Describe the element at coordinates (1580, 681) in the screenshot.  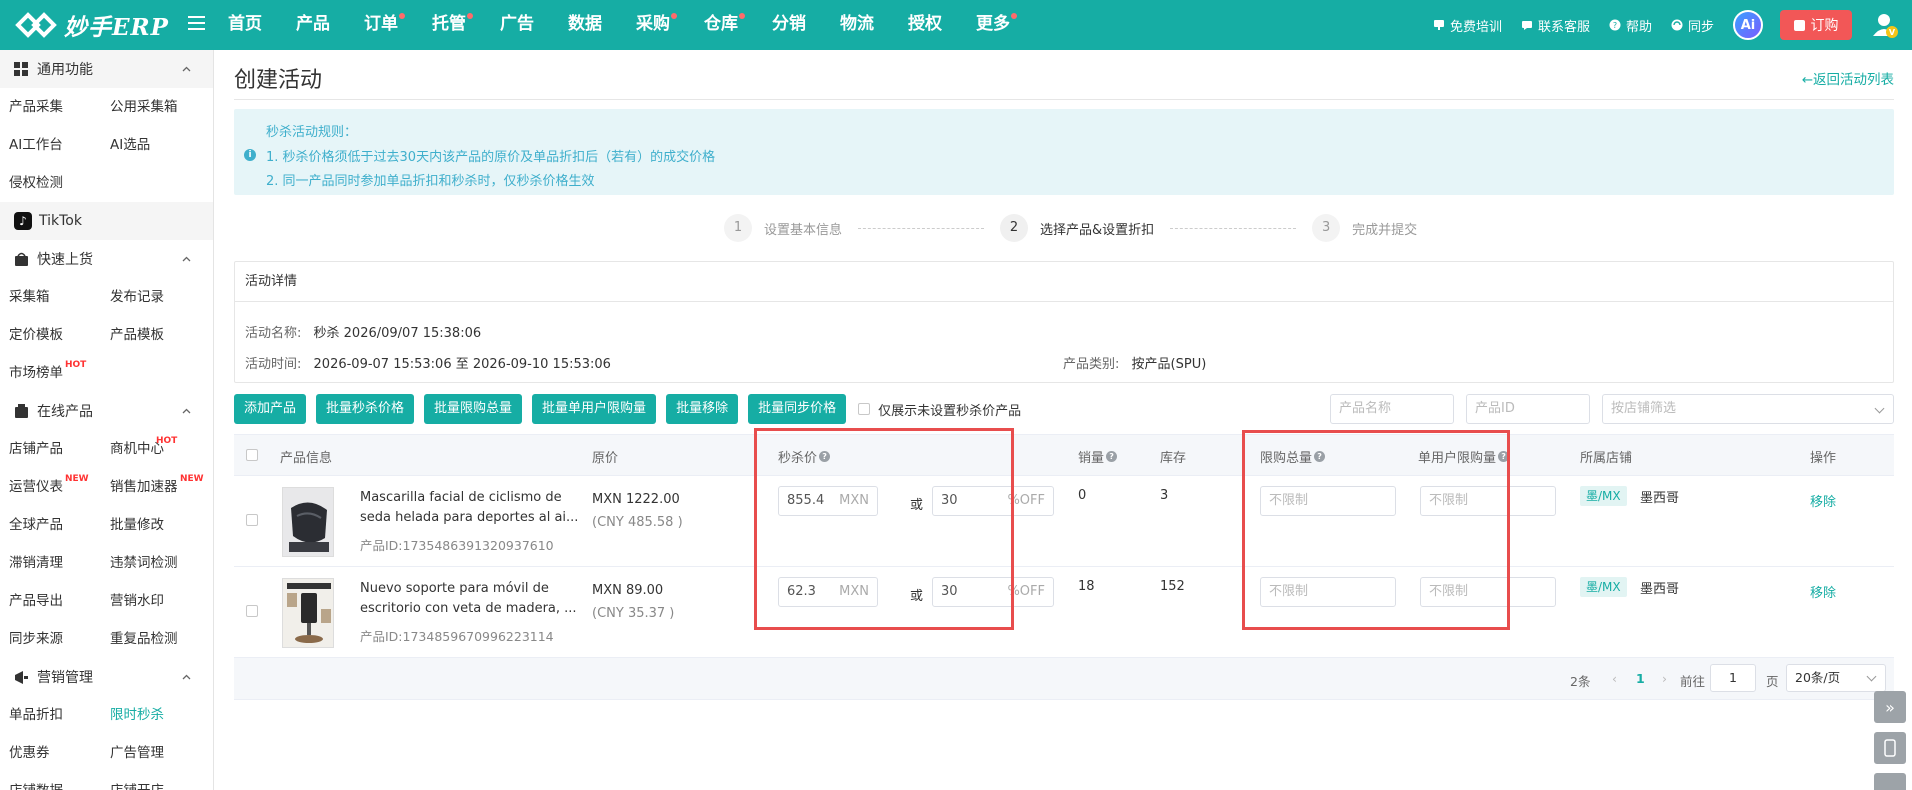
I see `total-count: 2条` at that location.